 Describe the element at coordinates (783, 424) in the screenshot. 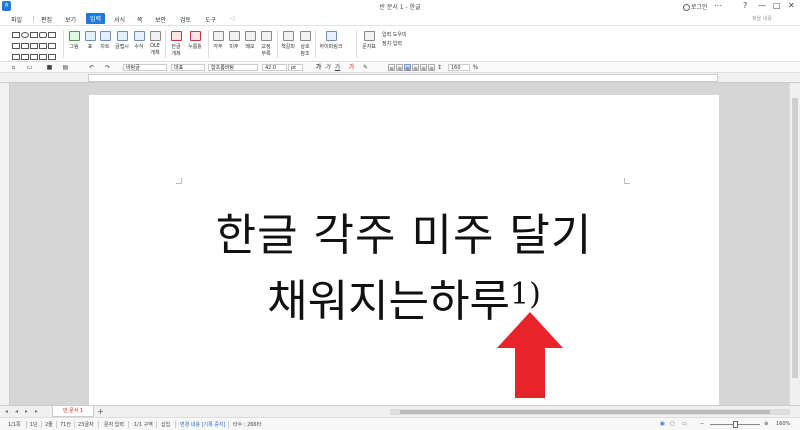

I see `status-zoom: 160%` at that location.